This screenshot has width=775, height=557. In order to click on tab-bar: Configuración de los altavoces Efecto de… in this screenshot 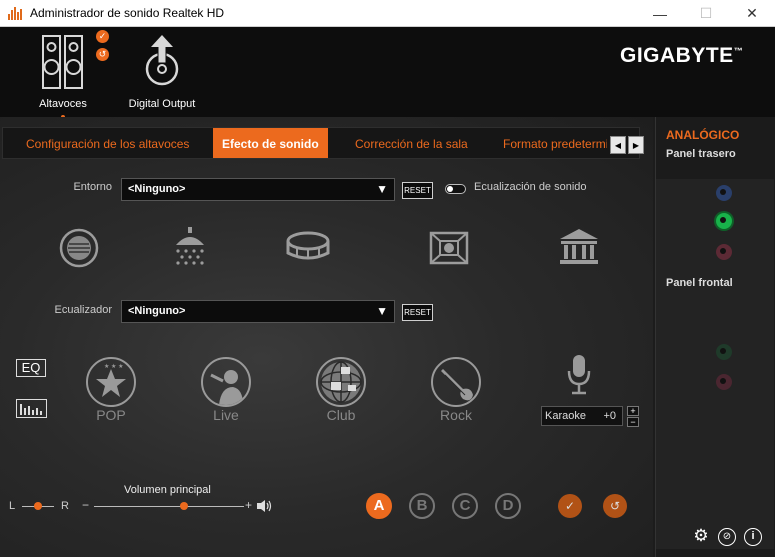, I will do `click(323, 143)`.